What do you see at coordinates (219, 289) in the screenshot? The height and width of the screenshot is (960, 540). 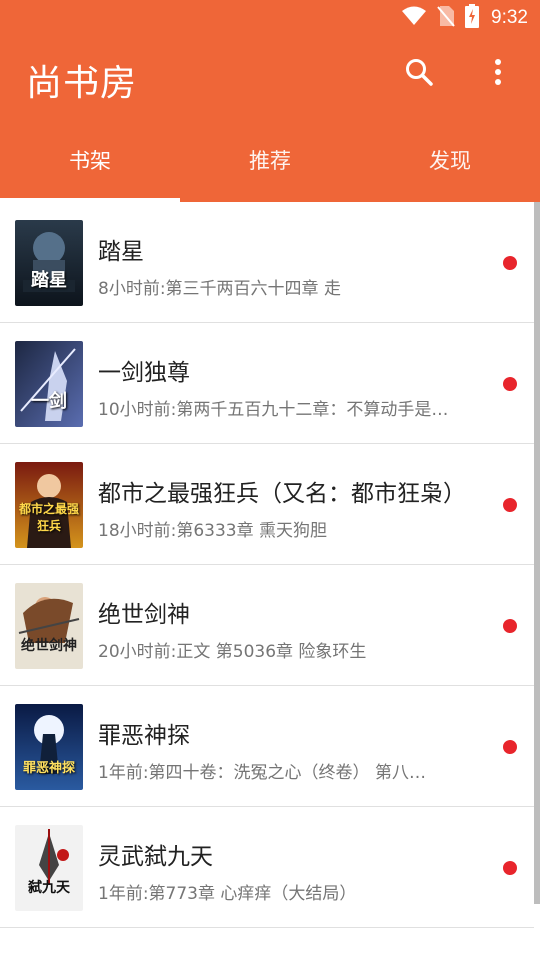 I see `book-latest-chapter: 8小时前:第三千两百六十四章 走` at bounding box center [219, 289].